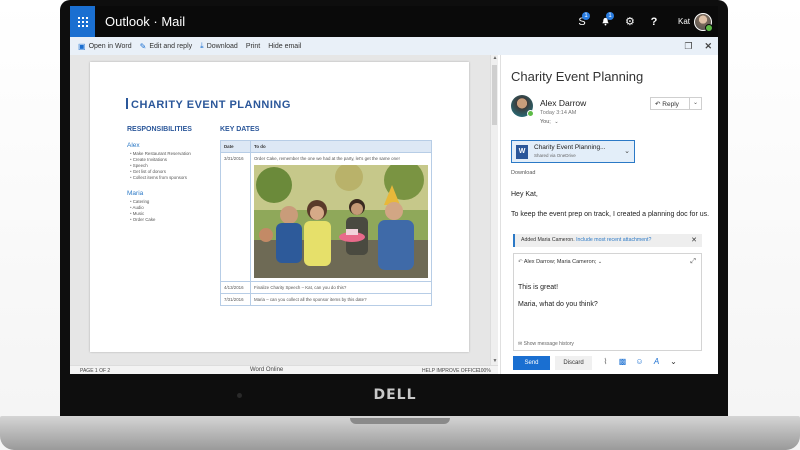  Describe the element at coordinates (219, 46) in the screenshot. I see `download-button: ⤓ Download` at that location.